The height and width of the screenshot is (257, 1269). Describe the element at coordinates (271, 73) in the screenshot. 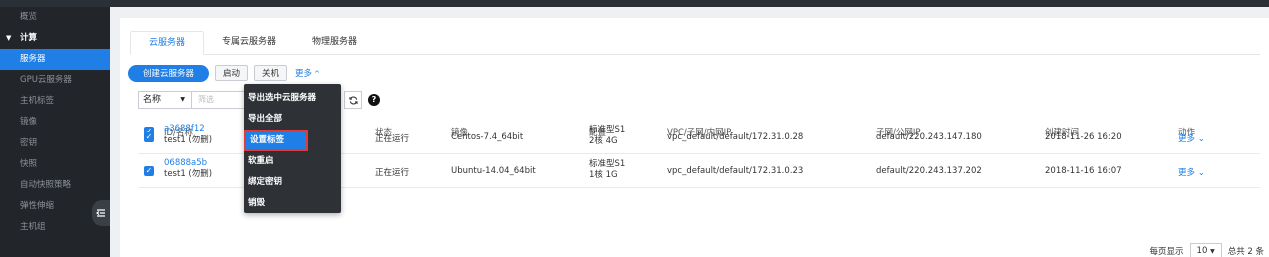

I see `shutdown-button: 关机` at that location.